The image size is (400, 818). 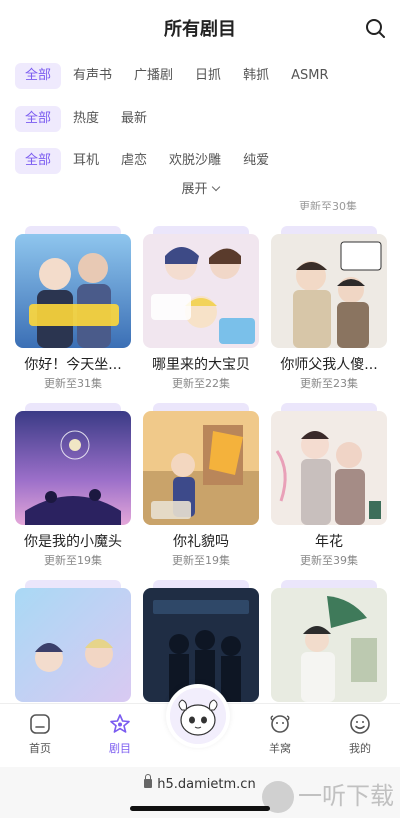 I want to click on tab-dramas: 剧目, so click(x=120, y=734).